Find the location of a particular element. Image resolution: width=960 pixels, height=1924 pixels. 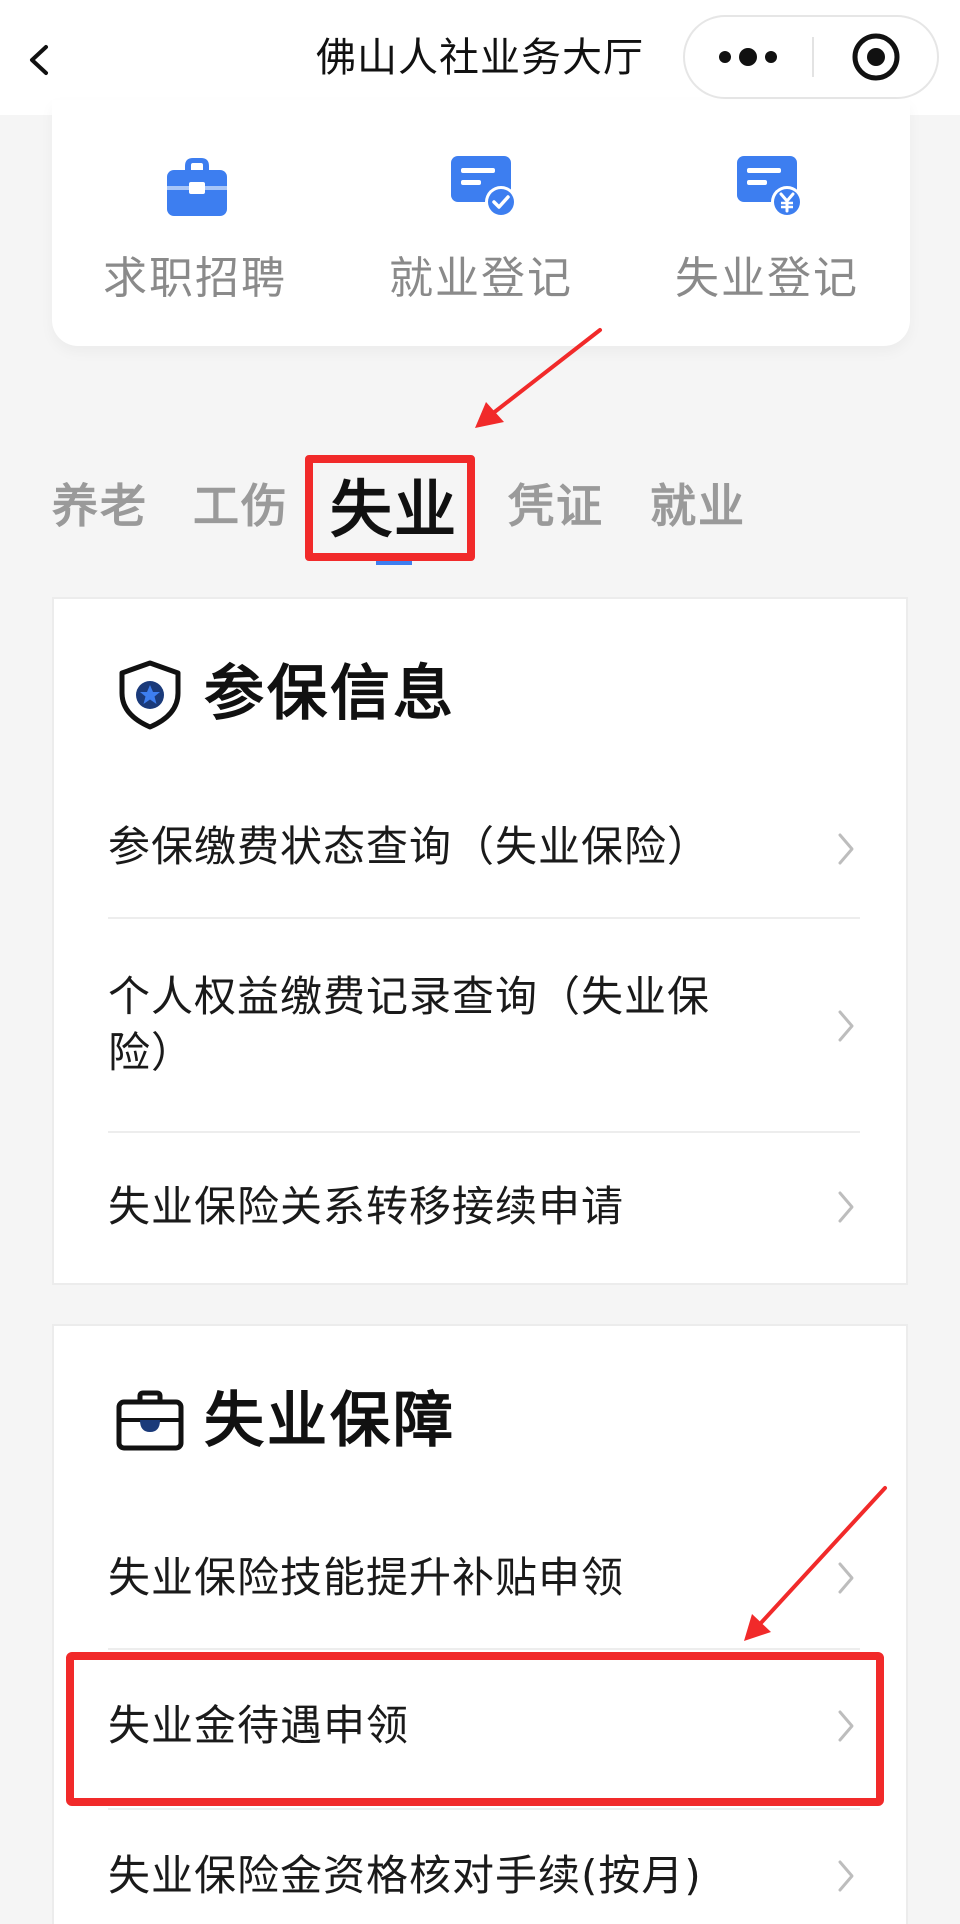

list-item-label: 失业保险技能提升补贴申领 is located at coordinates (366, 1577).